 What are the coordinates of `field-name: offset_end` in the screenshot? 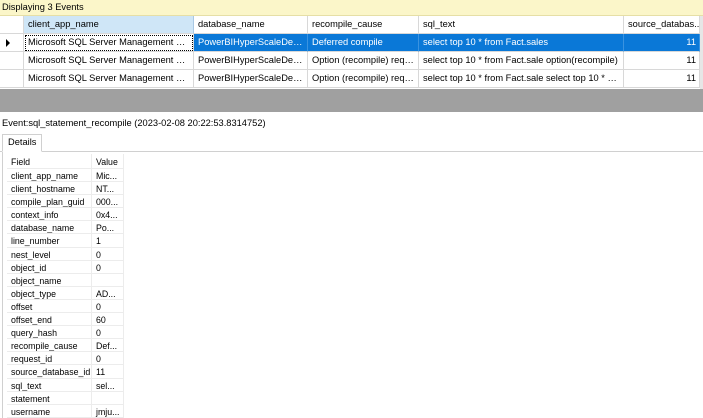 It's located at (49, 320).